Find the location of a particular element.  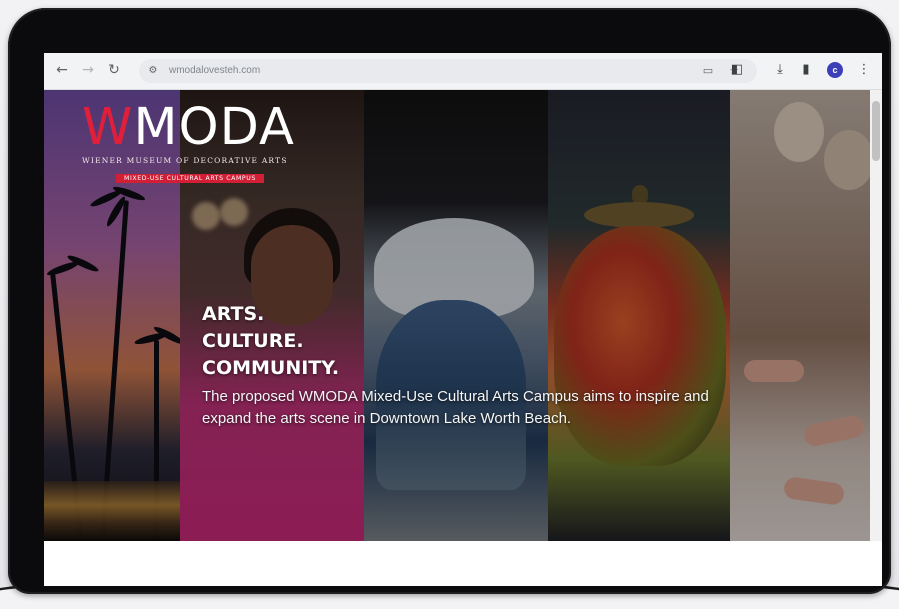

logo-subtitle: WIENER MUSEUM OF DECORATIVE ARTS is located at coordinates (185, 160).